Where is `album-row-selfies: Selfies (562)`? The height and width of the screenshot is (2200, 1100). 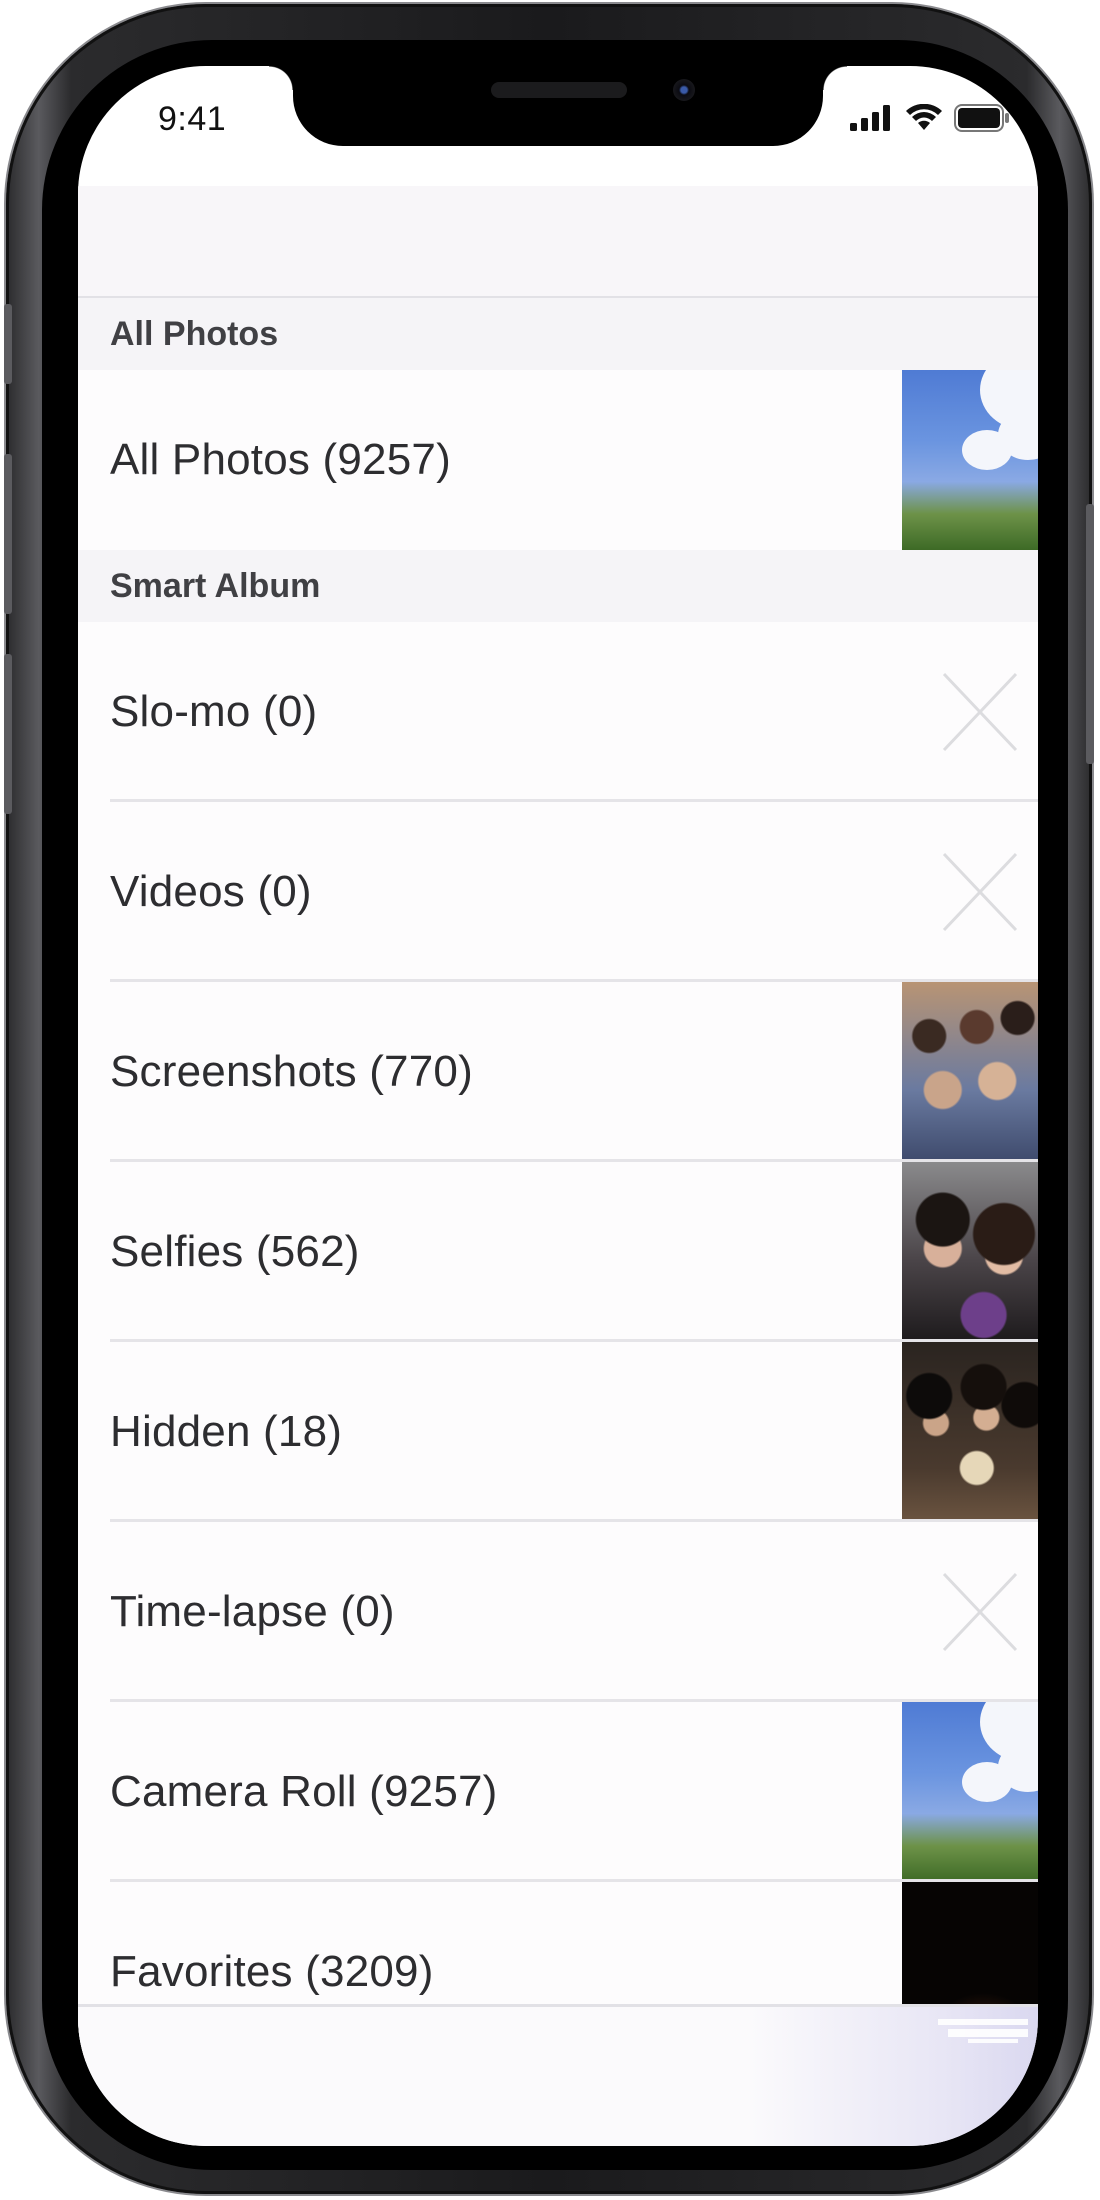
album-row-selfies: Selfies (562) is located at coordinates (558, 1252).